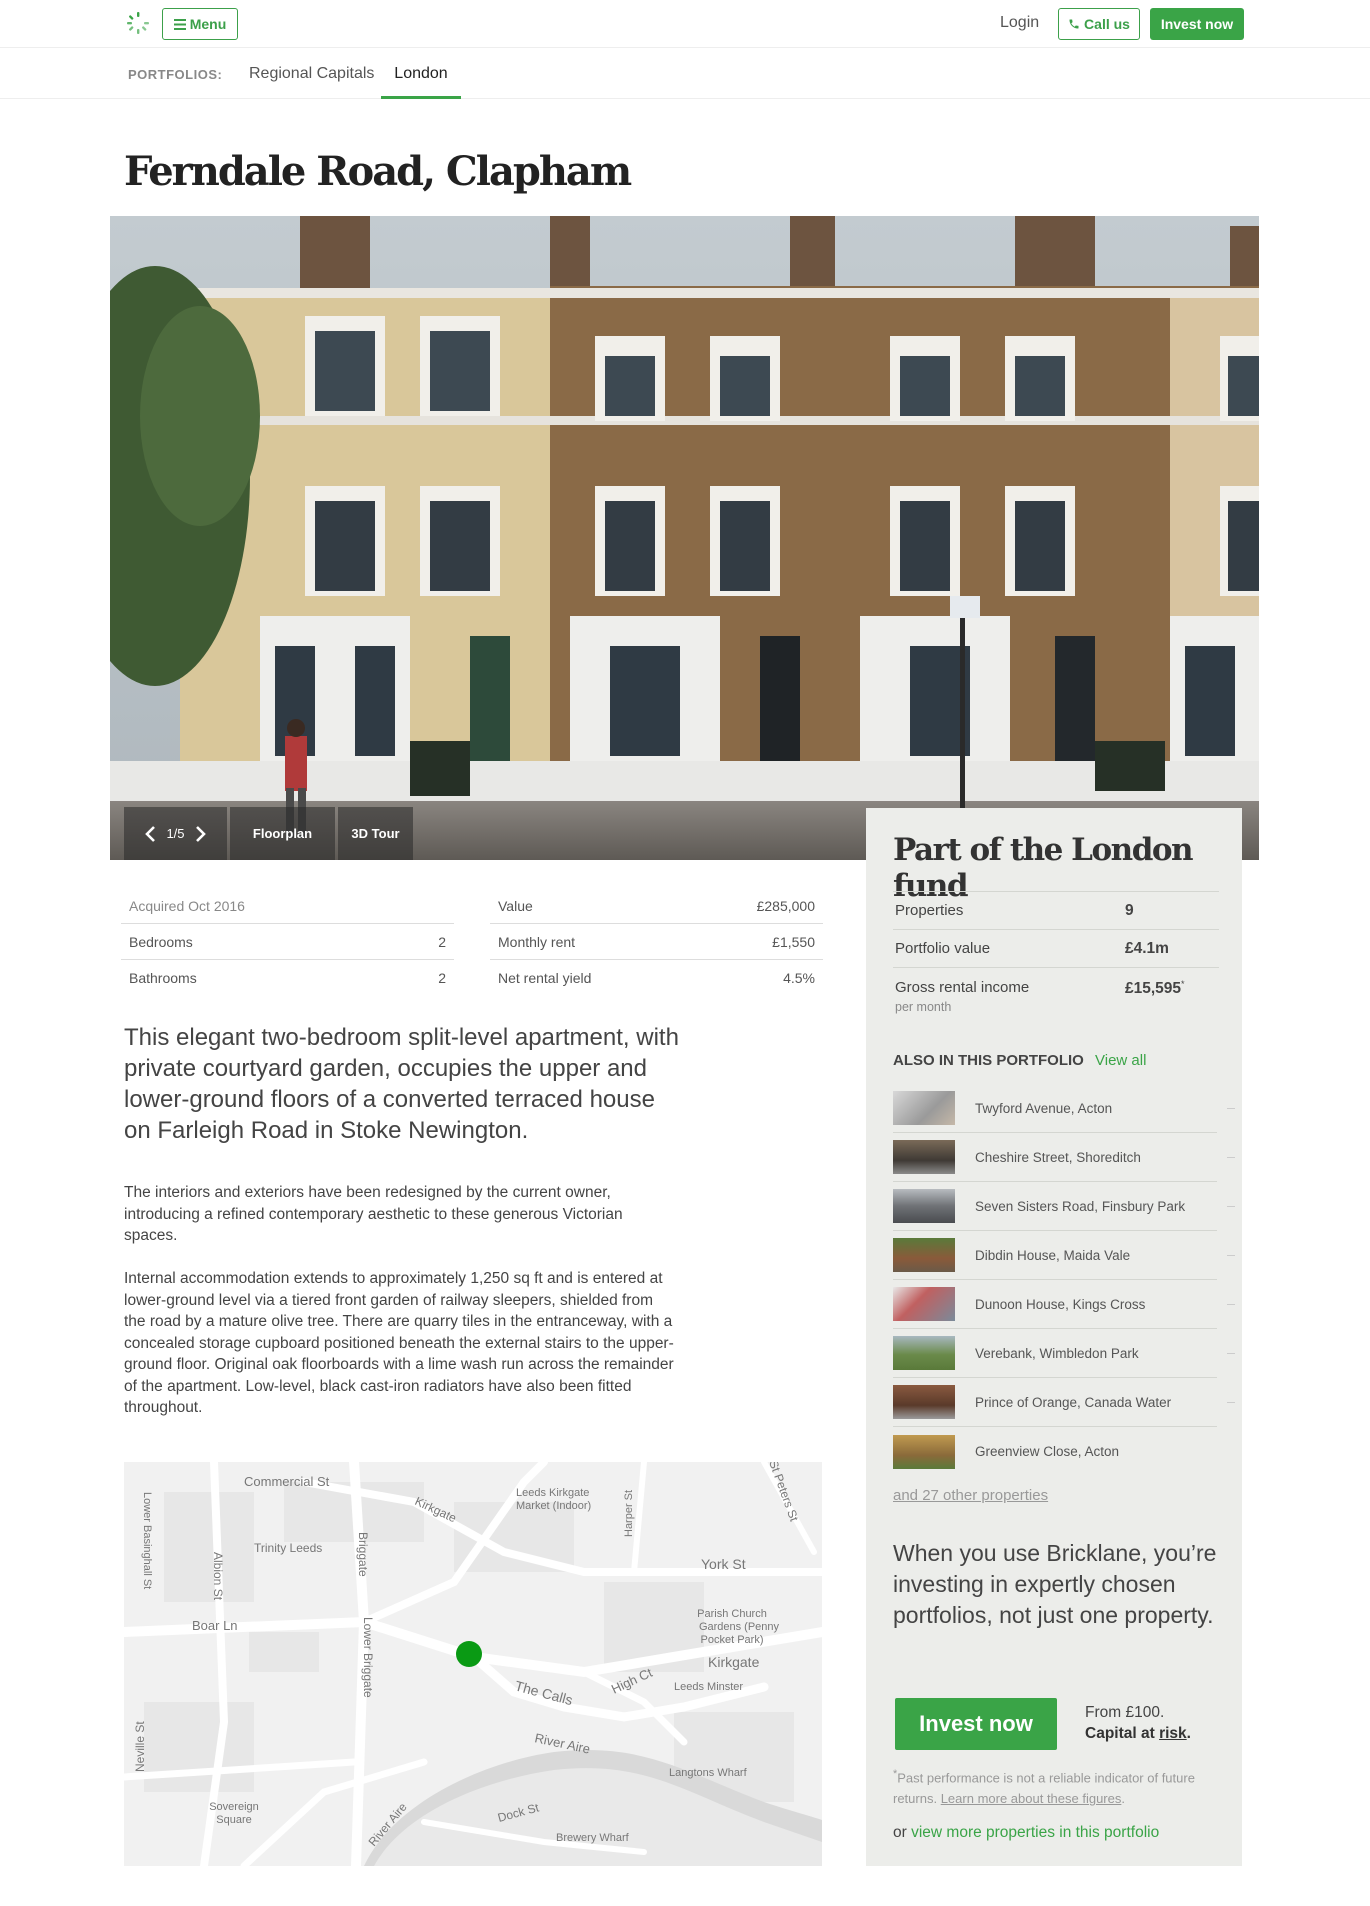 The image size is (1370, 1906). I want to click on value-label: Value, so click(515, 905).